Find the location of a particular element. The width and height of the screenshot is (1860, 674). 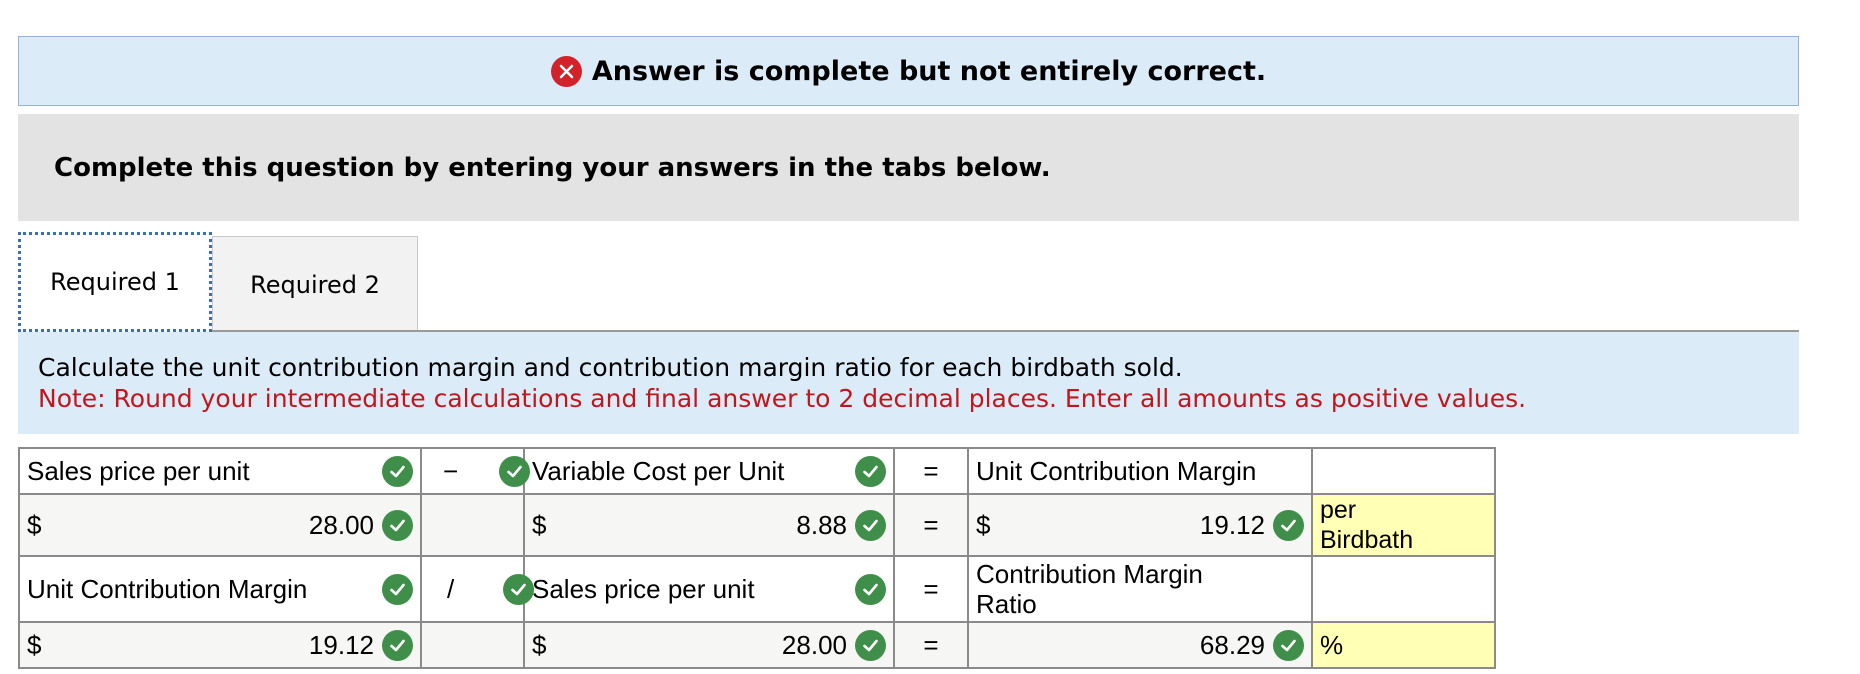

value-cell: $ 8.88 is located at coordinates (709, 525).